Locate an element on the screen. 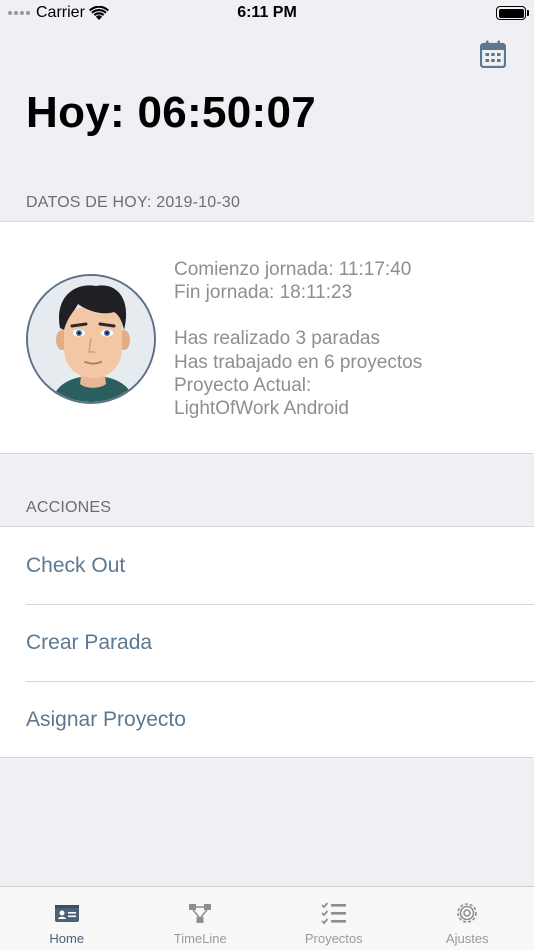  tab-label: TimeLine is located at coordinates (200, 938).